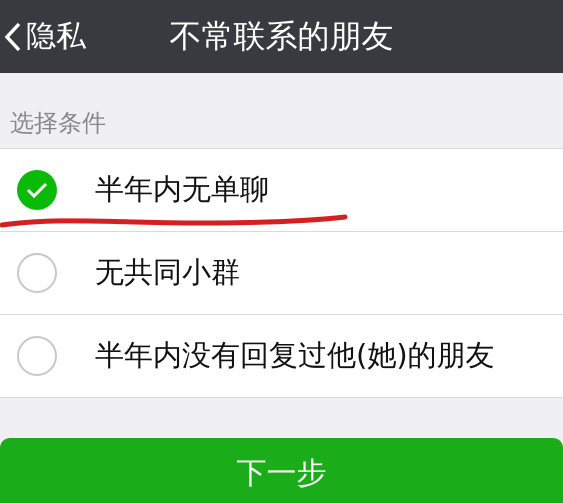  Describe the element at coordinates (58, 123) in the screenshot. I see `section-label: 选择条件` at that location.